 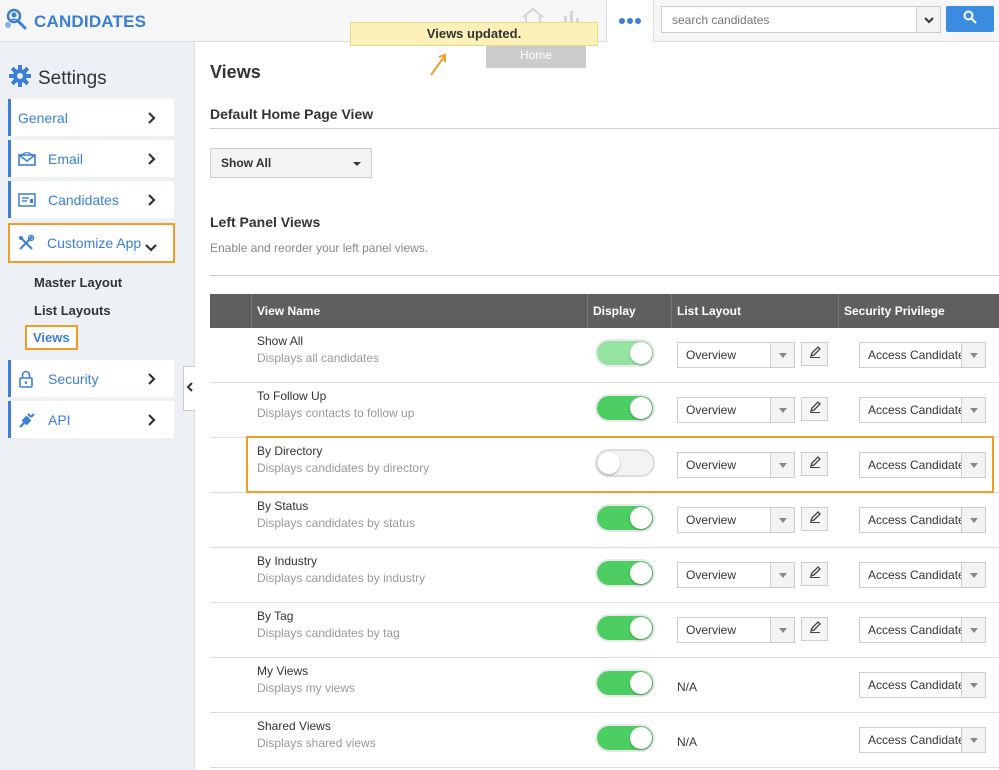 I want to click on search-filter-dropdown, so click(x=928, y=19).